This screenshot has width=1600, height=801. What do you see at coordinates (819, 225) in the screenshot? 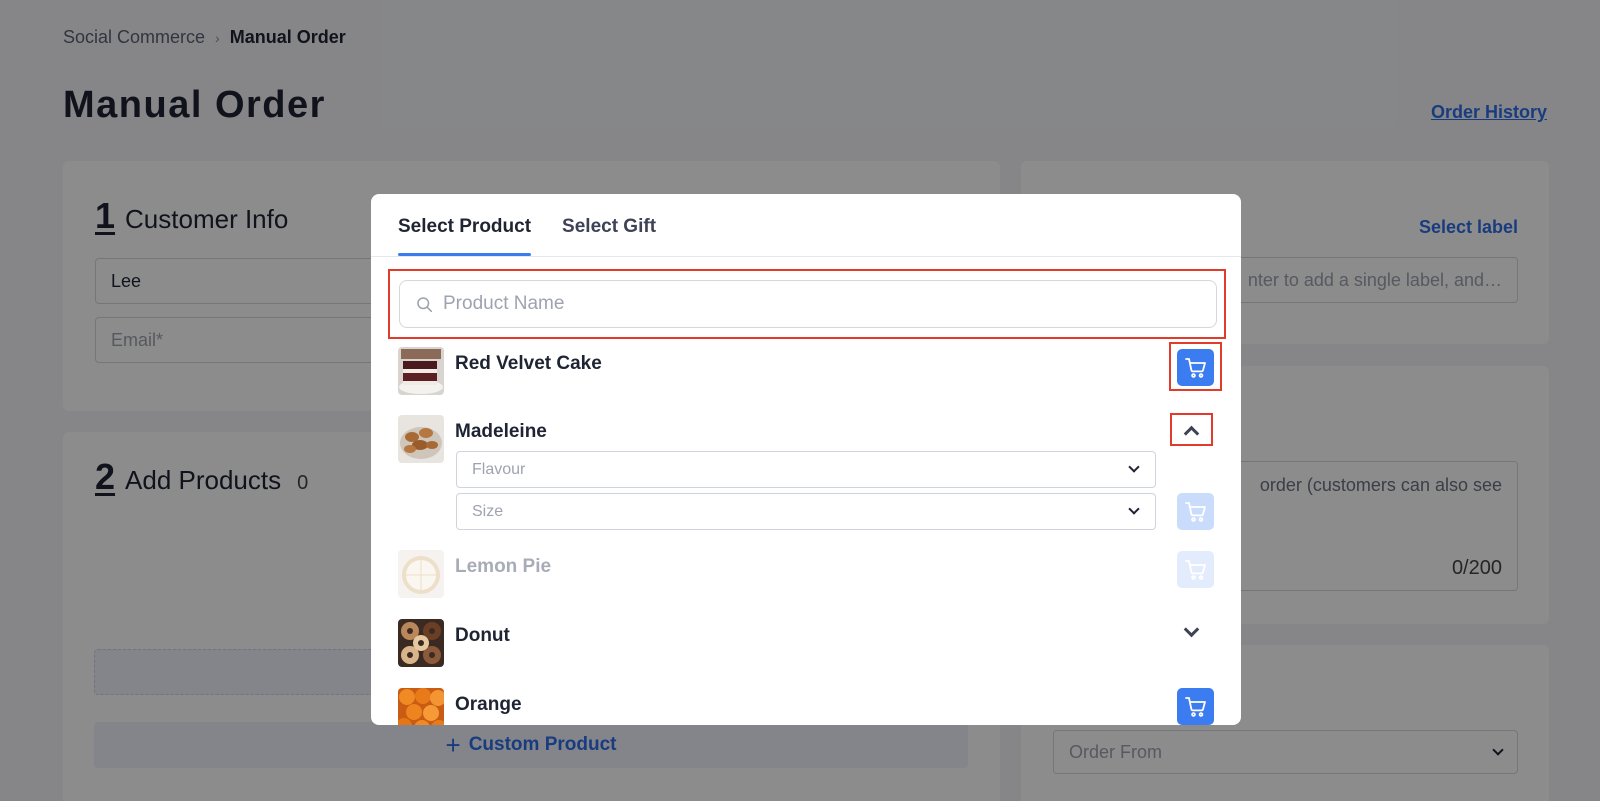
I see `modal-tabs: Select Product Select Gift` at bounding box center [819, 225].